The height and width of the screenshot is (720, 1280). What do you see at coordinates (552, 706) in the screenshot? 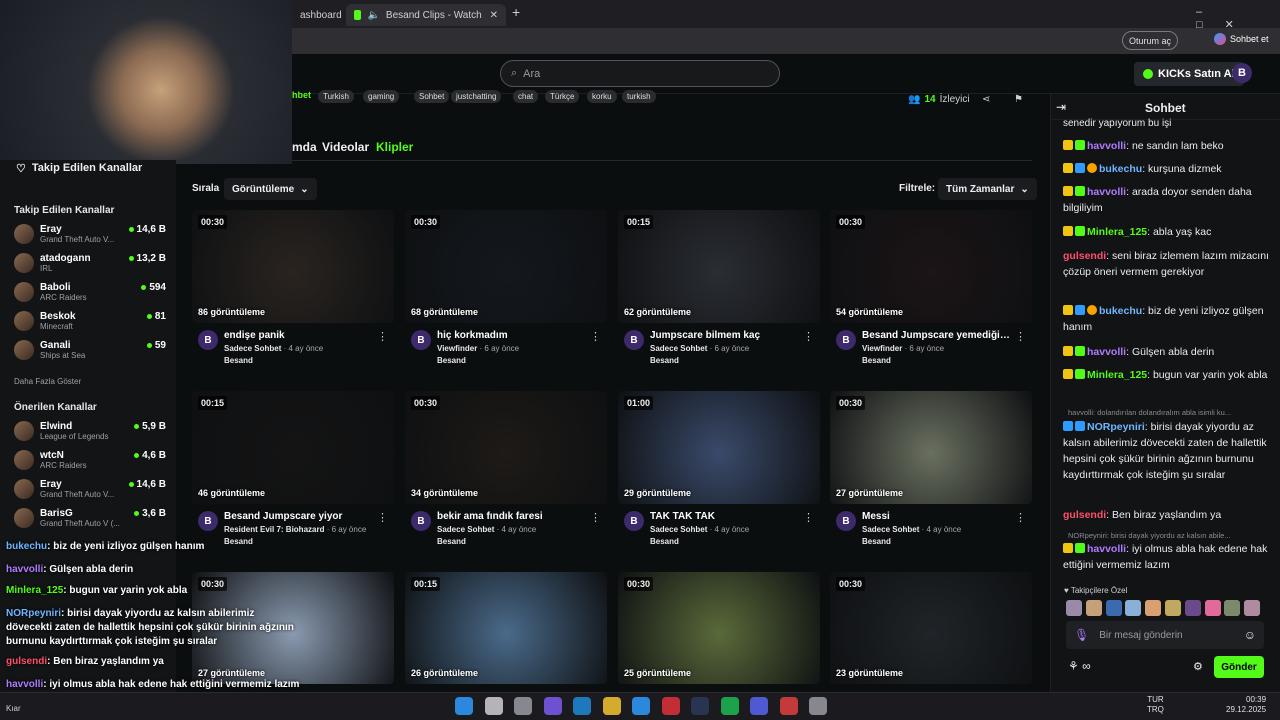
I see `copilot-icon` at bounding box center [552, 706].